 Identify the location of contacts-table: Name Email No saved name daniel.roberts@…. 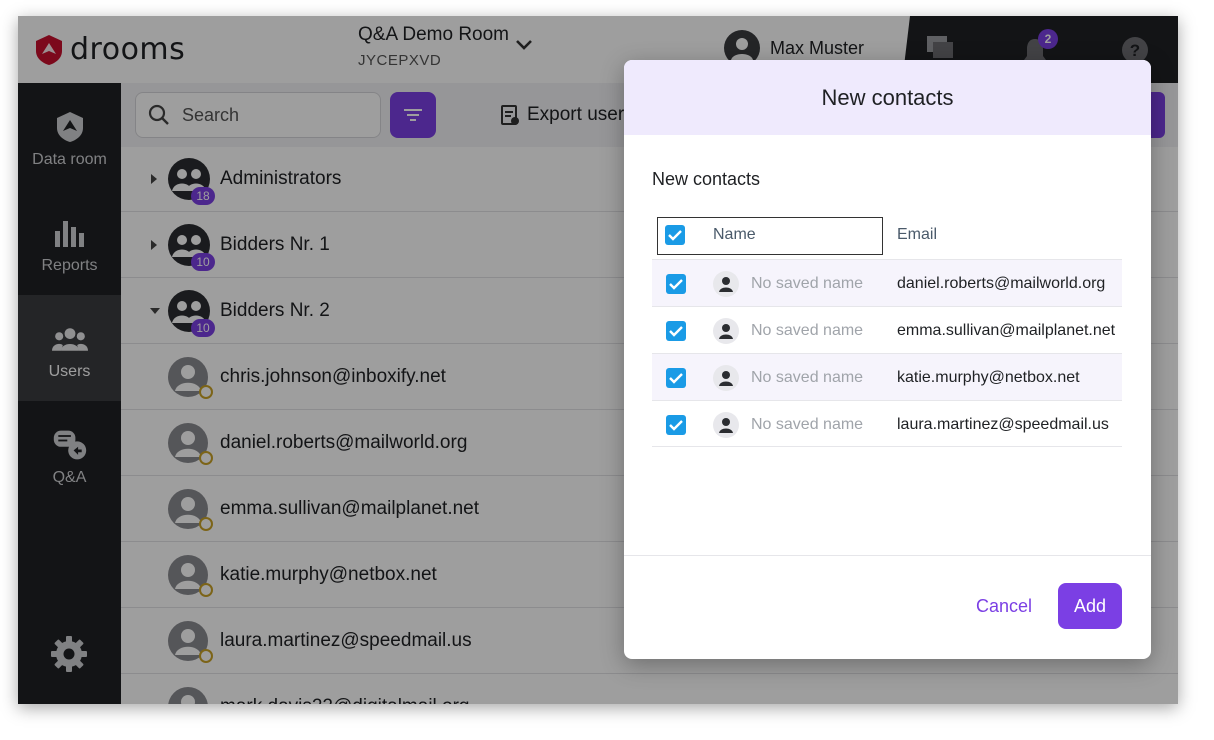
(887, 329).